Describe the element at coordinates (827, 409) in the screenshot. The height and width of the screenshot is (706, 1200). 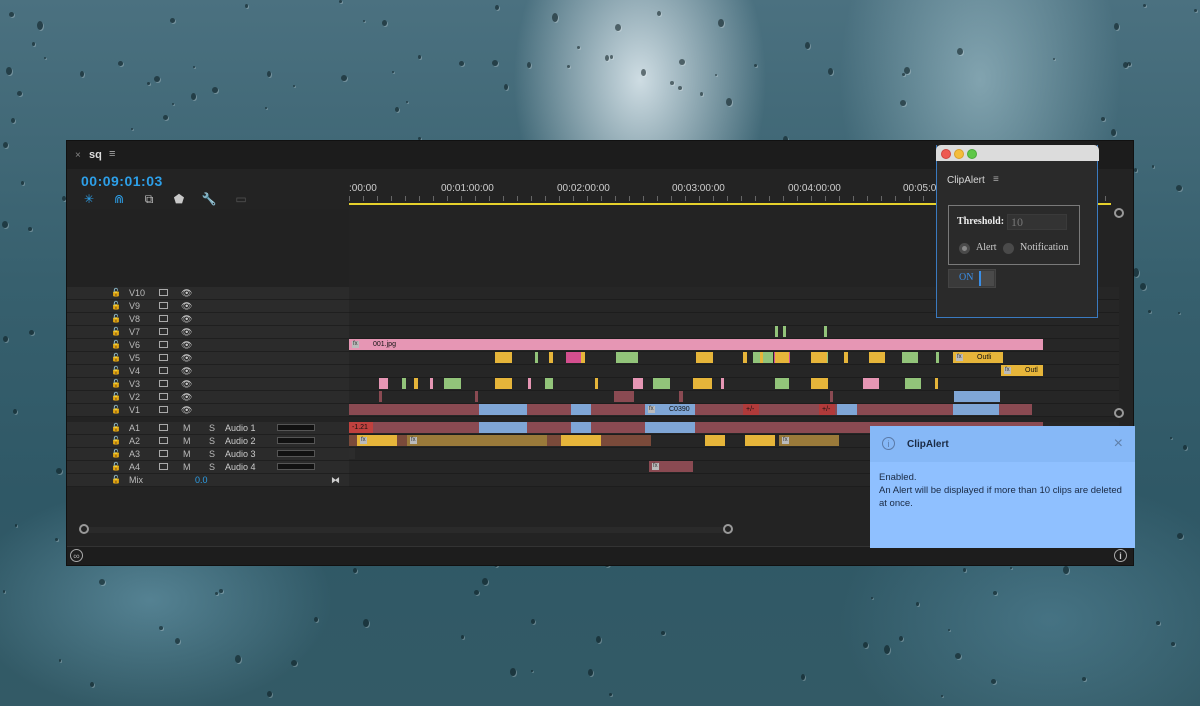
I see `timeline-clip: +/-` at that location.